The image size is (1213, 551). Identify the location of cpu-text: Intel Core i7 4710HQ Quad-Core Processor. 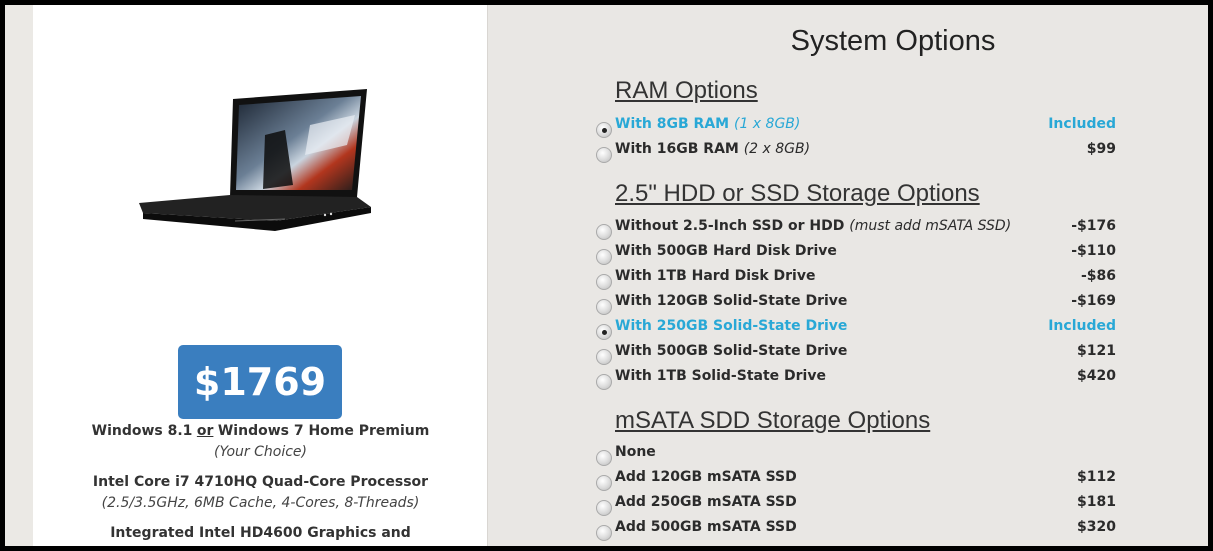
(260, 482).